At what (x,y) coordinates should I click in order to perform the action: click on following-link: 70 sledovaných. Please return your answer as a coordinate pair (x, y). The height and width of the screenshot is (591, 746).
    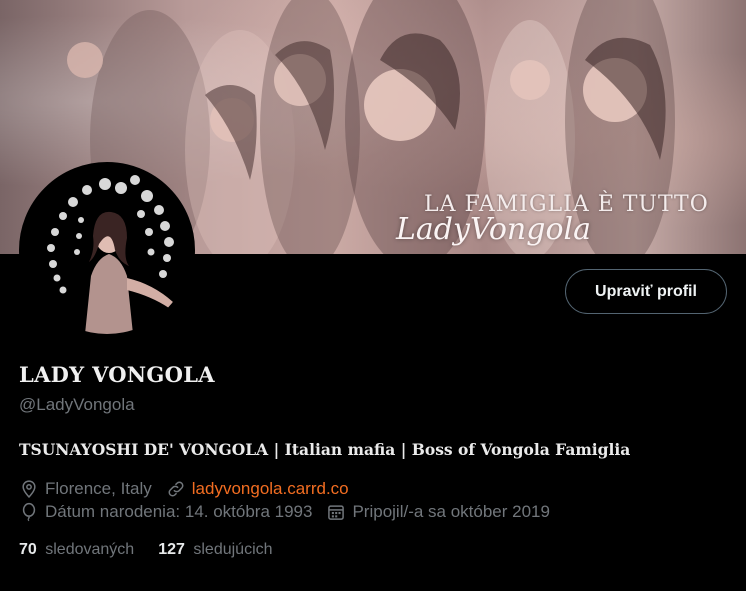
    Looking at the image, I should click on (76, 550).